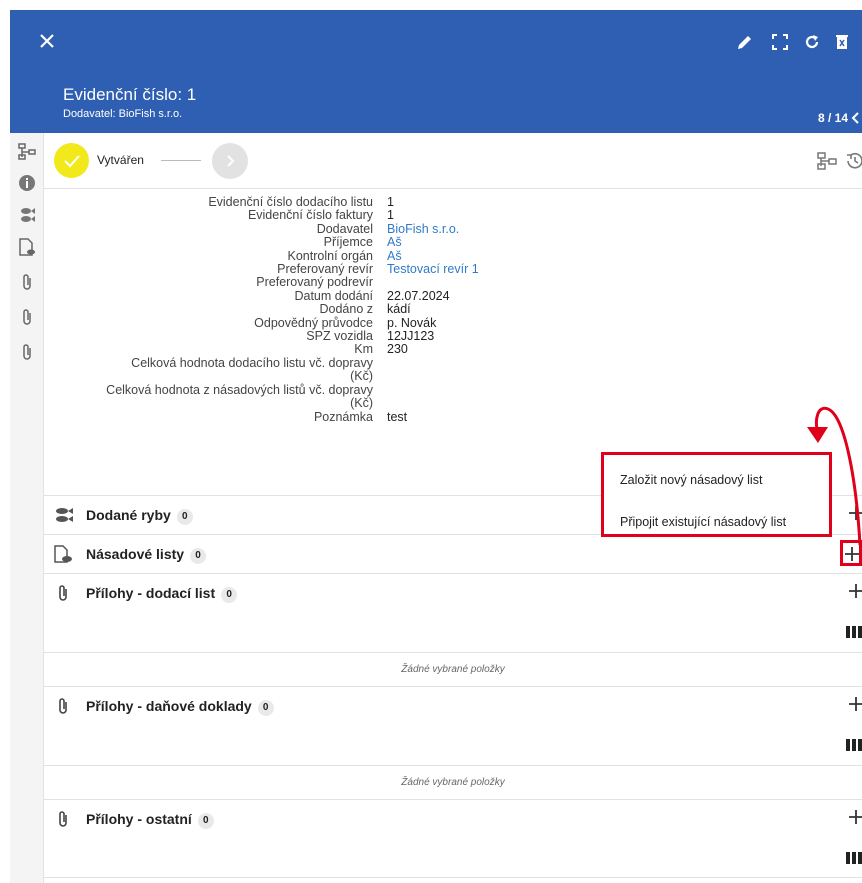 This screenshot has height=883, width=862. What do you see at coordinates (47, 41) in the screenshot?
I see `close-icon` at bounding box center [47, 41].